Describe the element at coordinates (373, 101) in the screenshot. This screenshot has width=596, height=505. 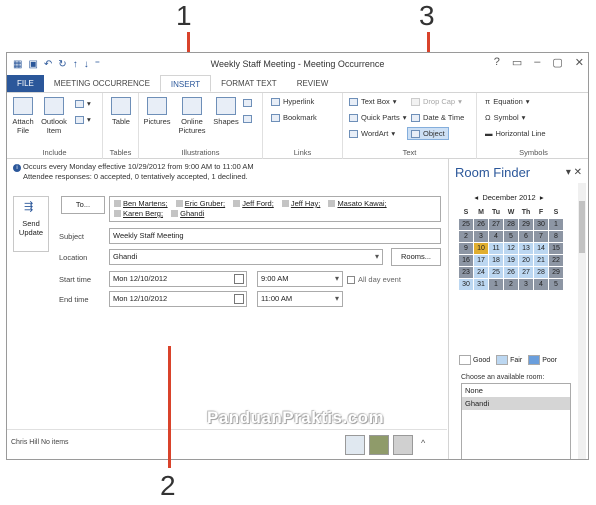
I see `text-box-button: Text Box ▾` at that location.